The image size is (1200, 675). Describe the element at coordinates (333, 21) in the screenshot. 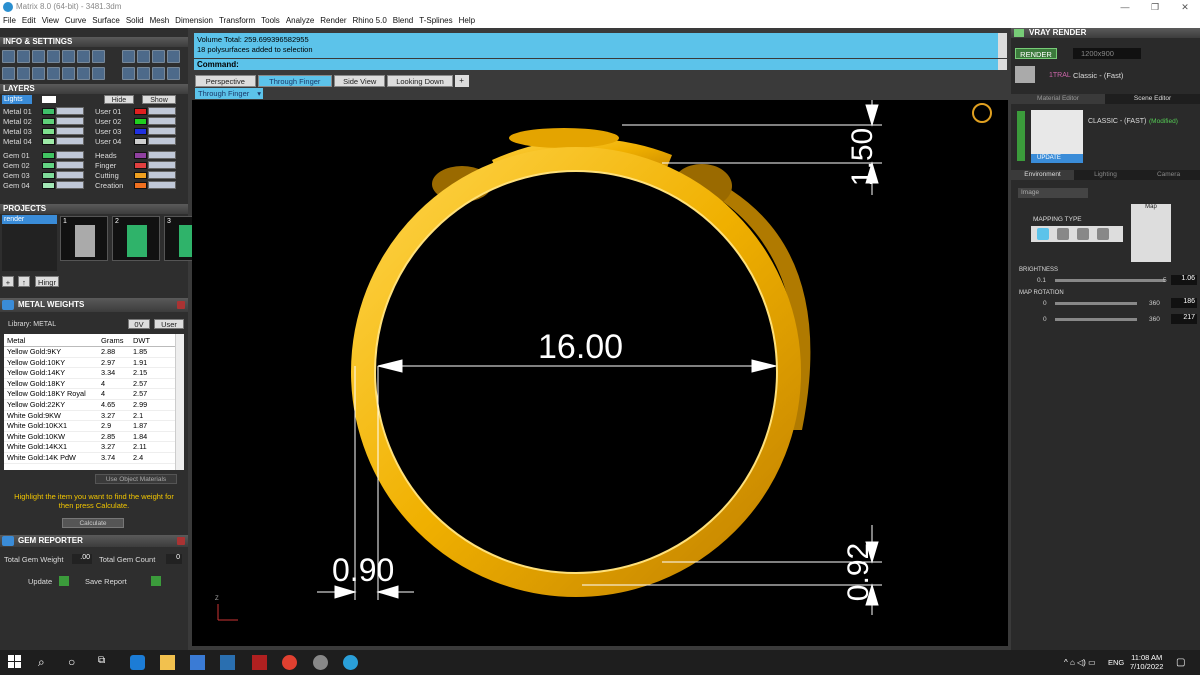

I see `menu-item-render: Render` at that location.